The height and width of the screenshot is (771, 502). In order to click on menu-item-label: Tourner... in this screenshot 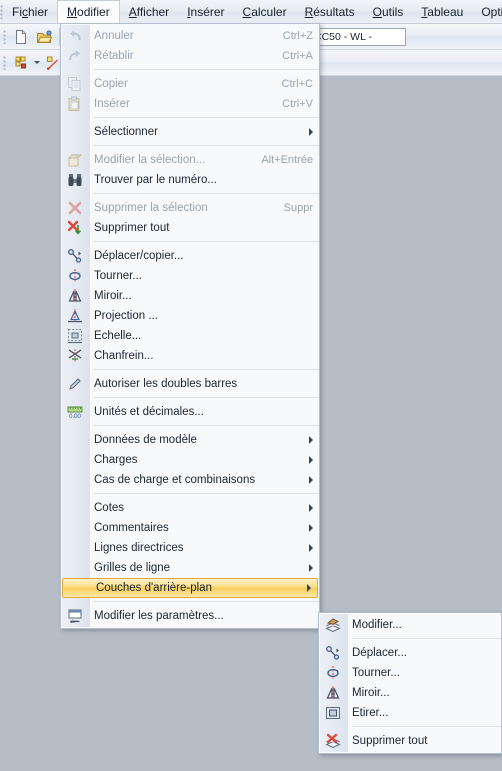, I will do `click(376, 673)`.